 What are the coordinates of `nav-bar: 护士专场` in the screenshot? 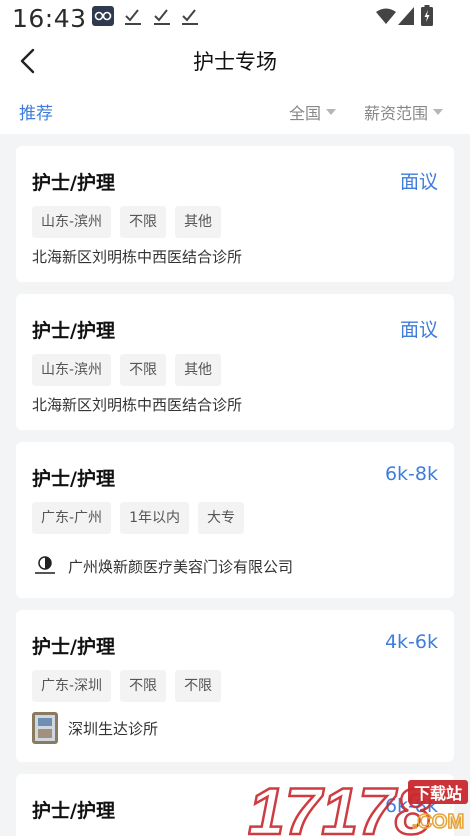 It's located at (235, 61).